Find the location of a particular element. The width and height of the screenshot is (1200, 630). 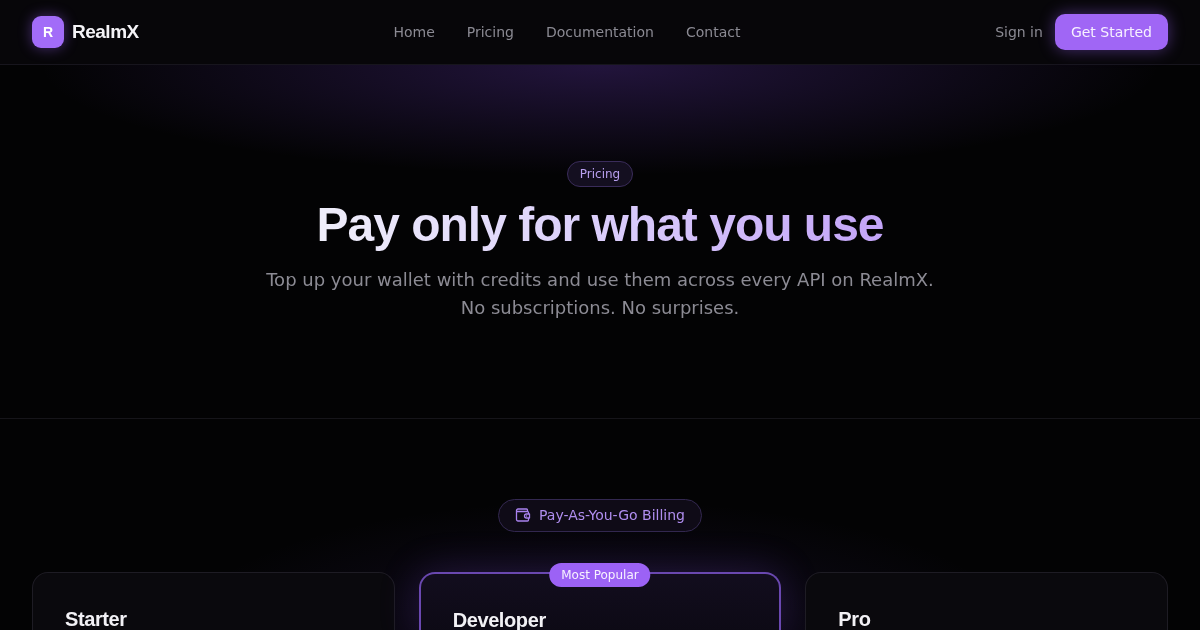

billing-badge-label: Pay-As-You-Go Billing is located at coordinates (612, 515).